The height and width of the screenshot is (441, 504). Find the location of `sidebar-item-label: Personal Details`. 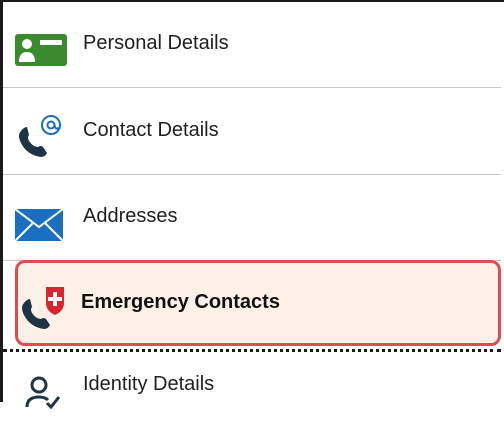

sidebar-item-label: Personal Details is located at coordinates (156, 43).